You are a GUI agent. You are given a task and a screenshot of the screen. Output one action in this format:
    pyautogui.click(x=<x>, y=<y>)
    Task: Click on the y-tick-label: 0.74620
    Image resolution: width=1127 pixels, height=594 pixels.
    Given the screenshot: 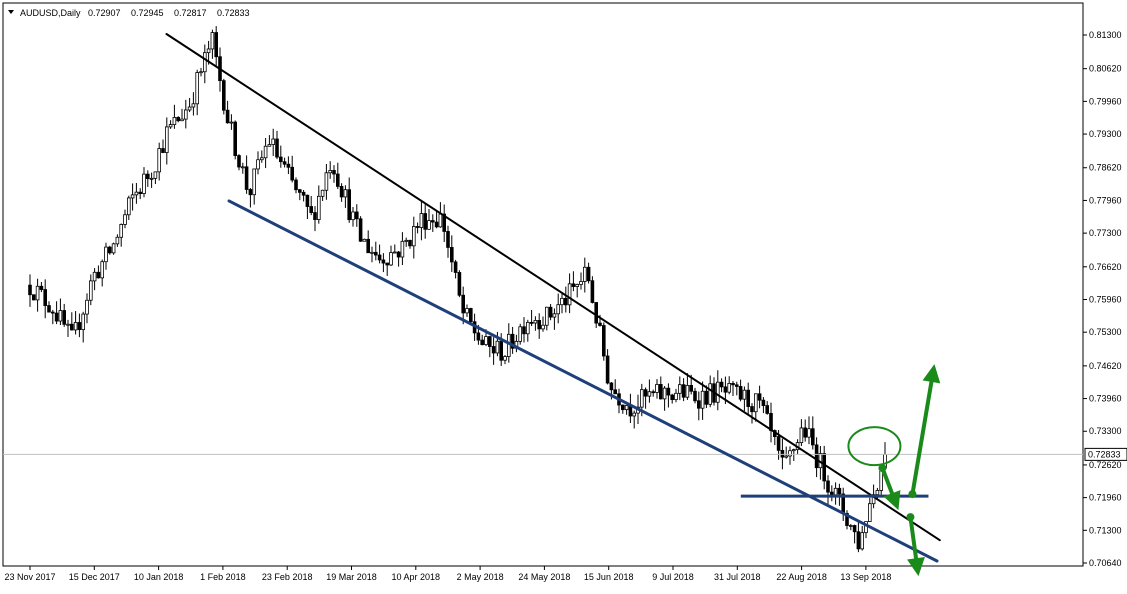 What is the action you would take?
    pyautogui.click(x=1105, y=366)
    